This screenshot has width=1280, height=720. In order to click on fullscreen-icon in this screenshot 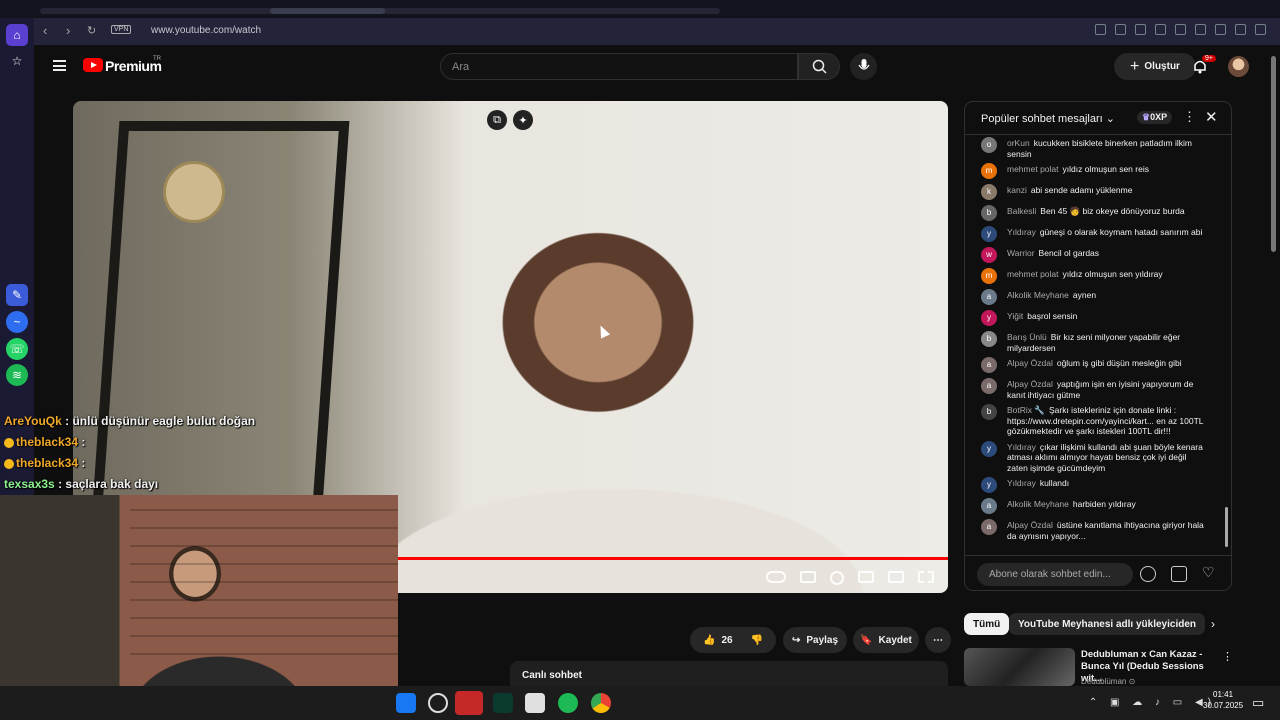, I will do `click(926, 577)`.